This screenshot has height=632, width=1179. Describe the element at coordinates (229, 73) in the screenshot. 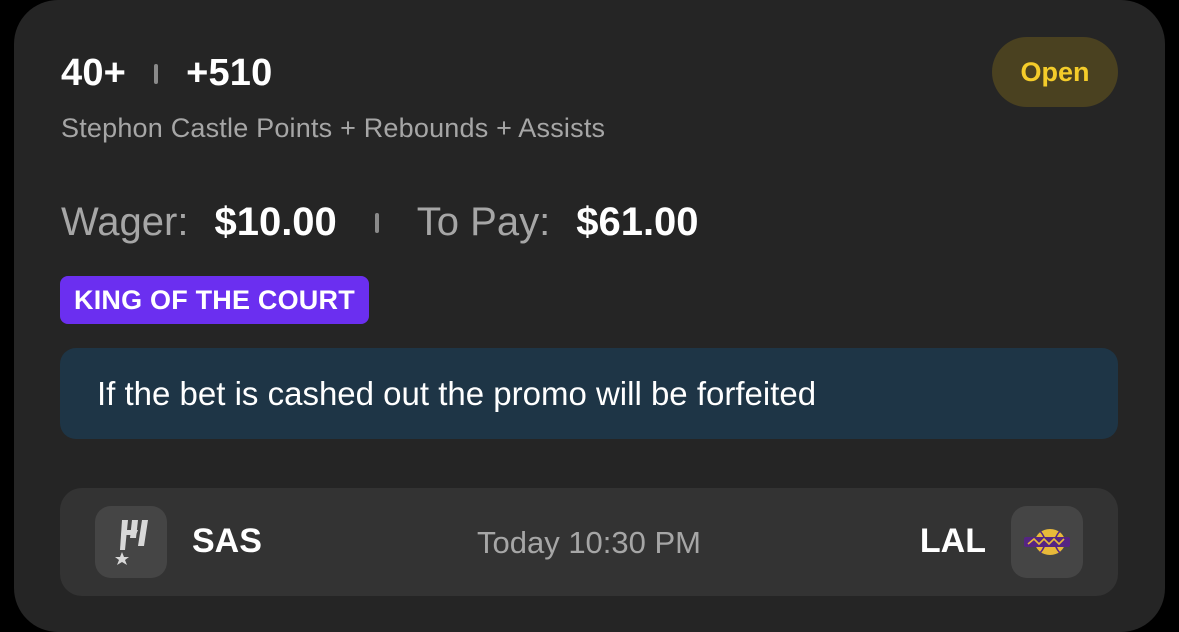

I see `bet-odds: +510` at that location.